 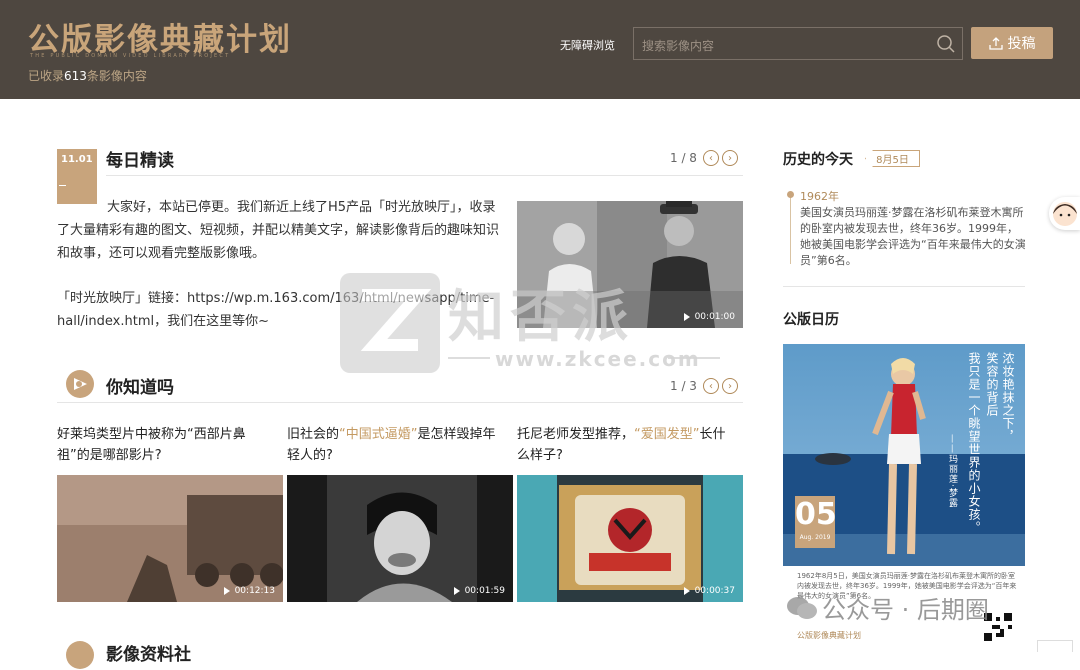 I want to click on avatar-icon, so click(x=1065, y=214).